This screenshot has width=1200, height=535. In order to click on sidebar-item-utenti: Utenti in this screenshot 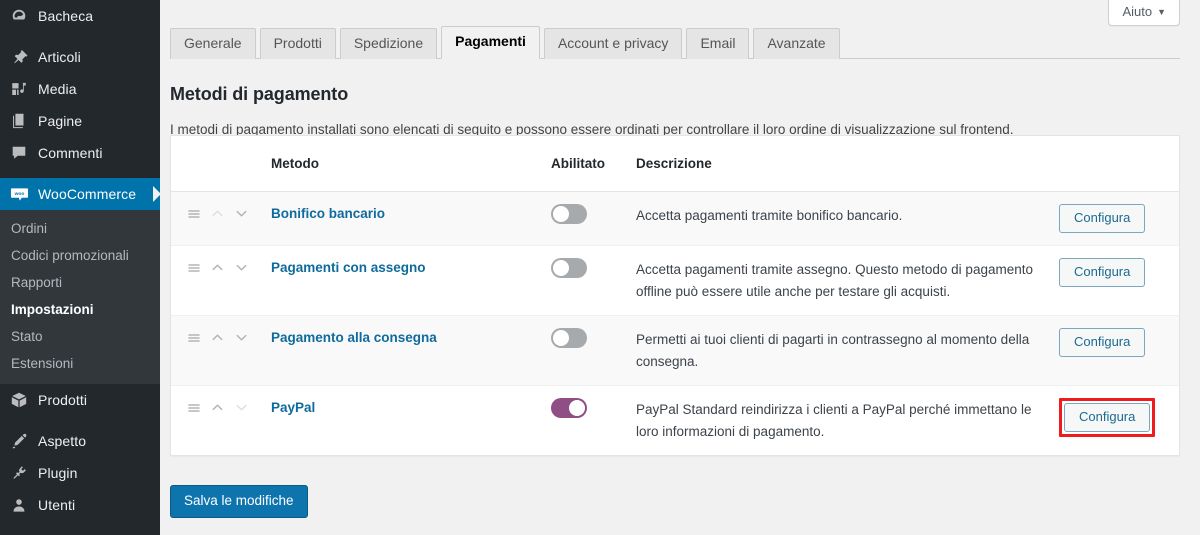, I will do `click(80, 505)`.